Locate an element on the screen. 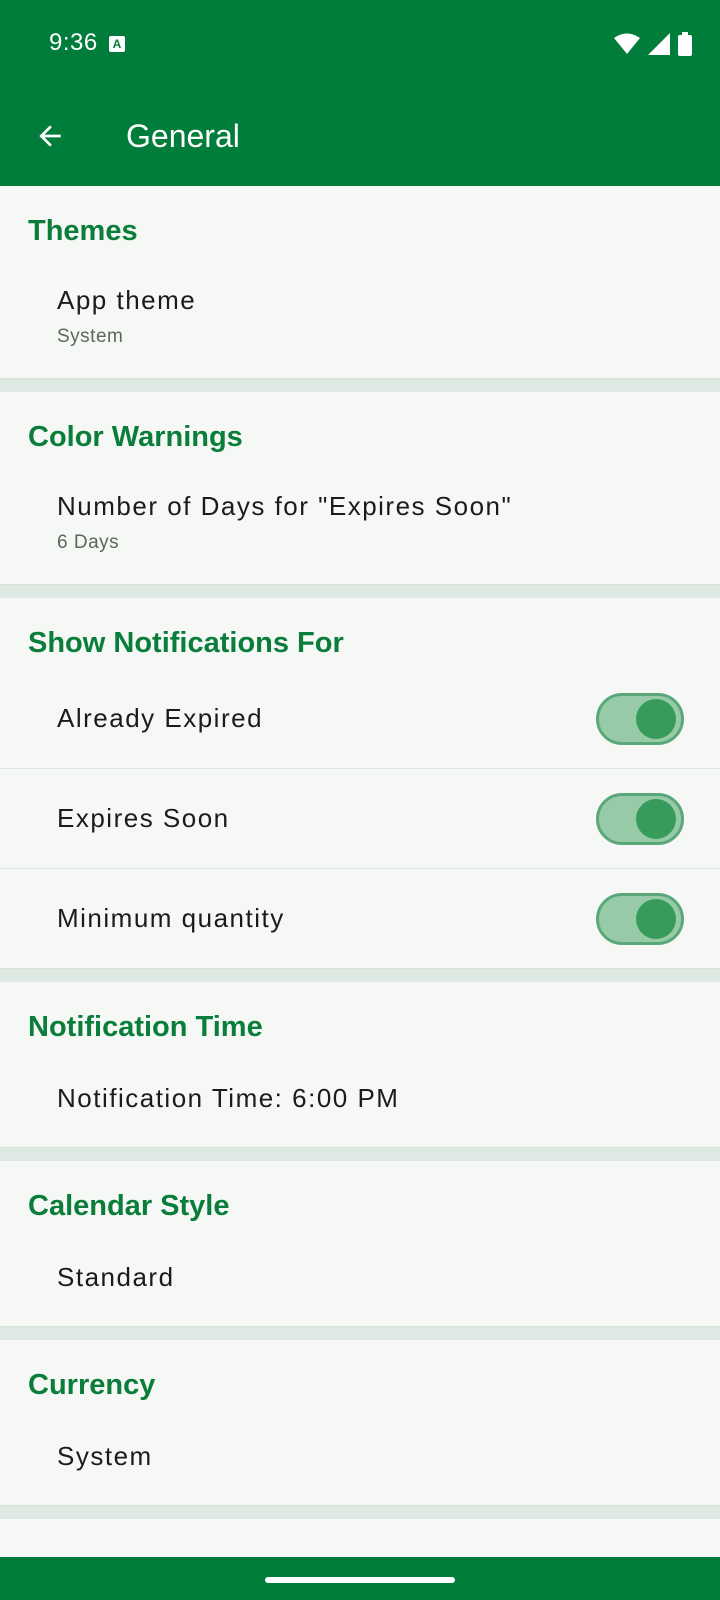 The height and width of the screenshot is (1600, 720). expires-soon-switch-row: Expires Soon is located at coordinates (360, 819).